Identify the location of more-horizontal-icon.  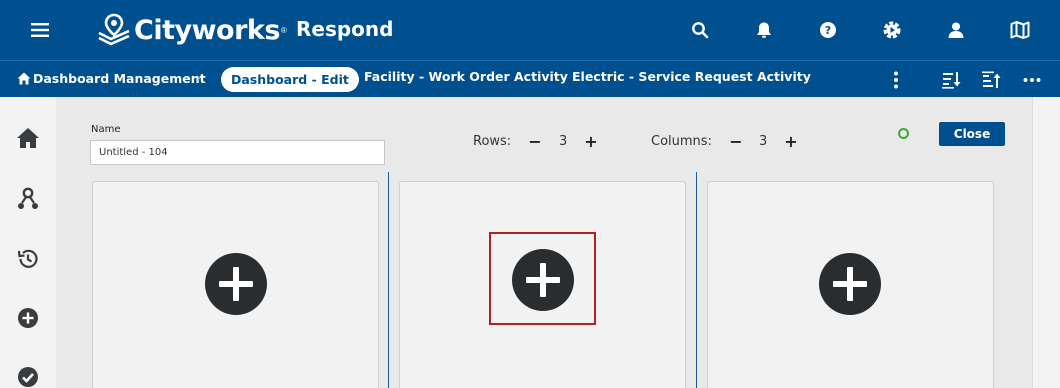
(1032, 80).